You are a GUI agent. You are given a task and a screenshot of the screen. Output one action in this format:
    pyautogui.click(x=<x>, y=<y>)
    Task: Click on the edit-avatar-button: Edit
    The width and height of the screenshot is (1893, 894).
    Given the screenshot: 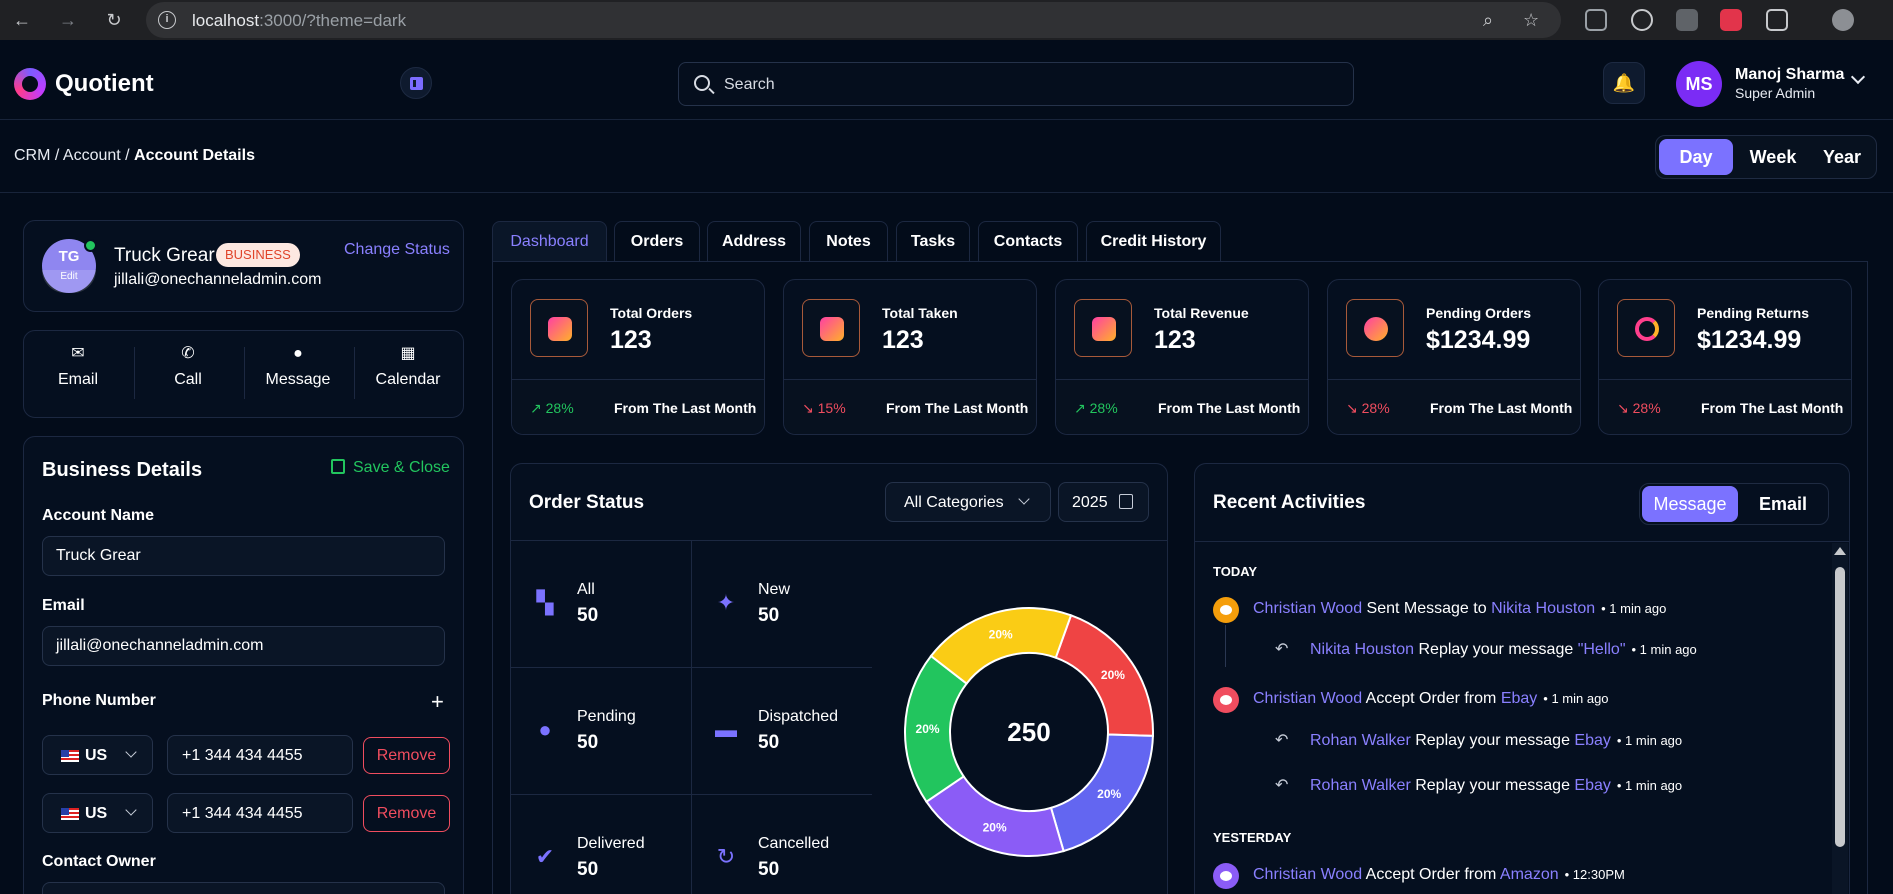 What is the action you would take?
    pyautogui.click(x=69, y=281)
    